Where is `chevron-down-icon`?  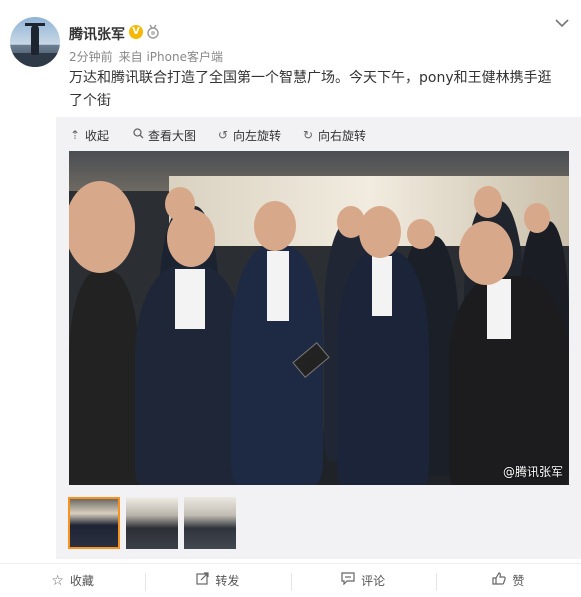 chevron-down-icon is located at coordinates (562, 22).